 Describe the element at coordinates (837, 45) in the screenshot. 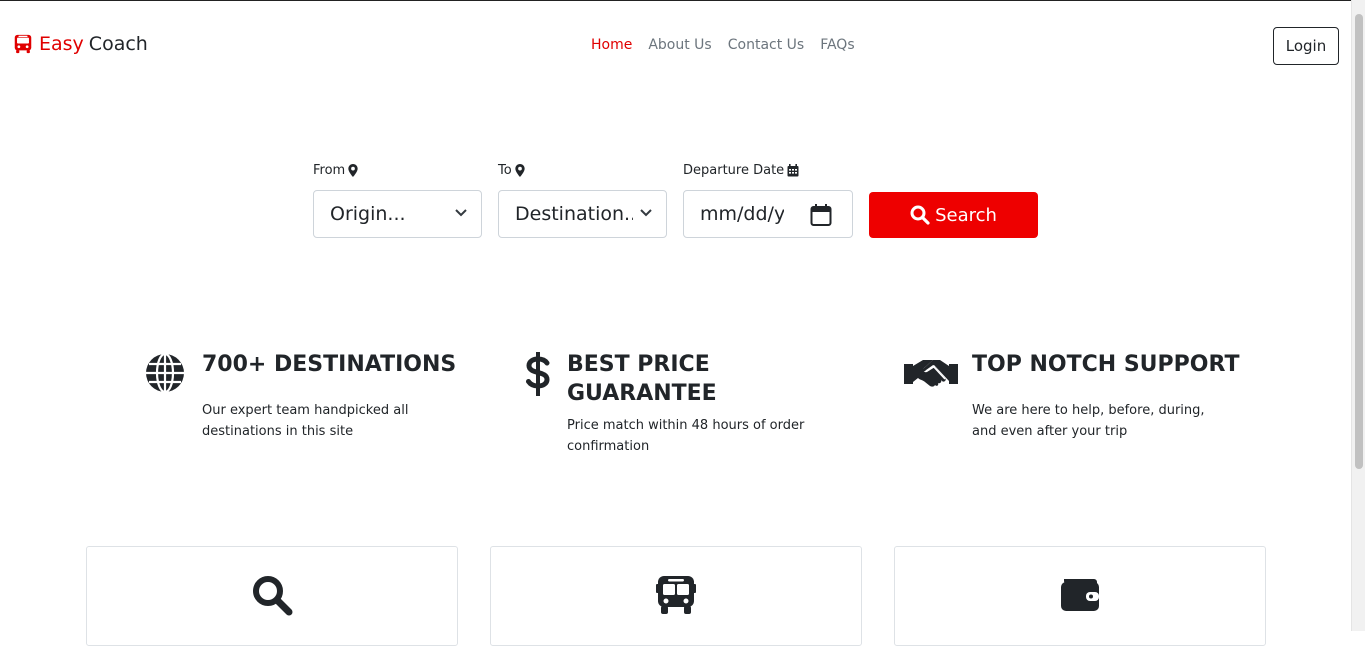

I see `nav-link-faqs: FAQs` at that location.